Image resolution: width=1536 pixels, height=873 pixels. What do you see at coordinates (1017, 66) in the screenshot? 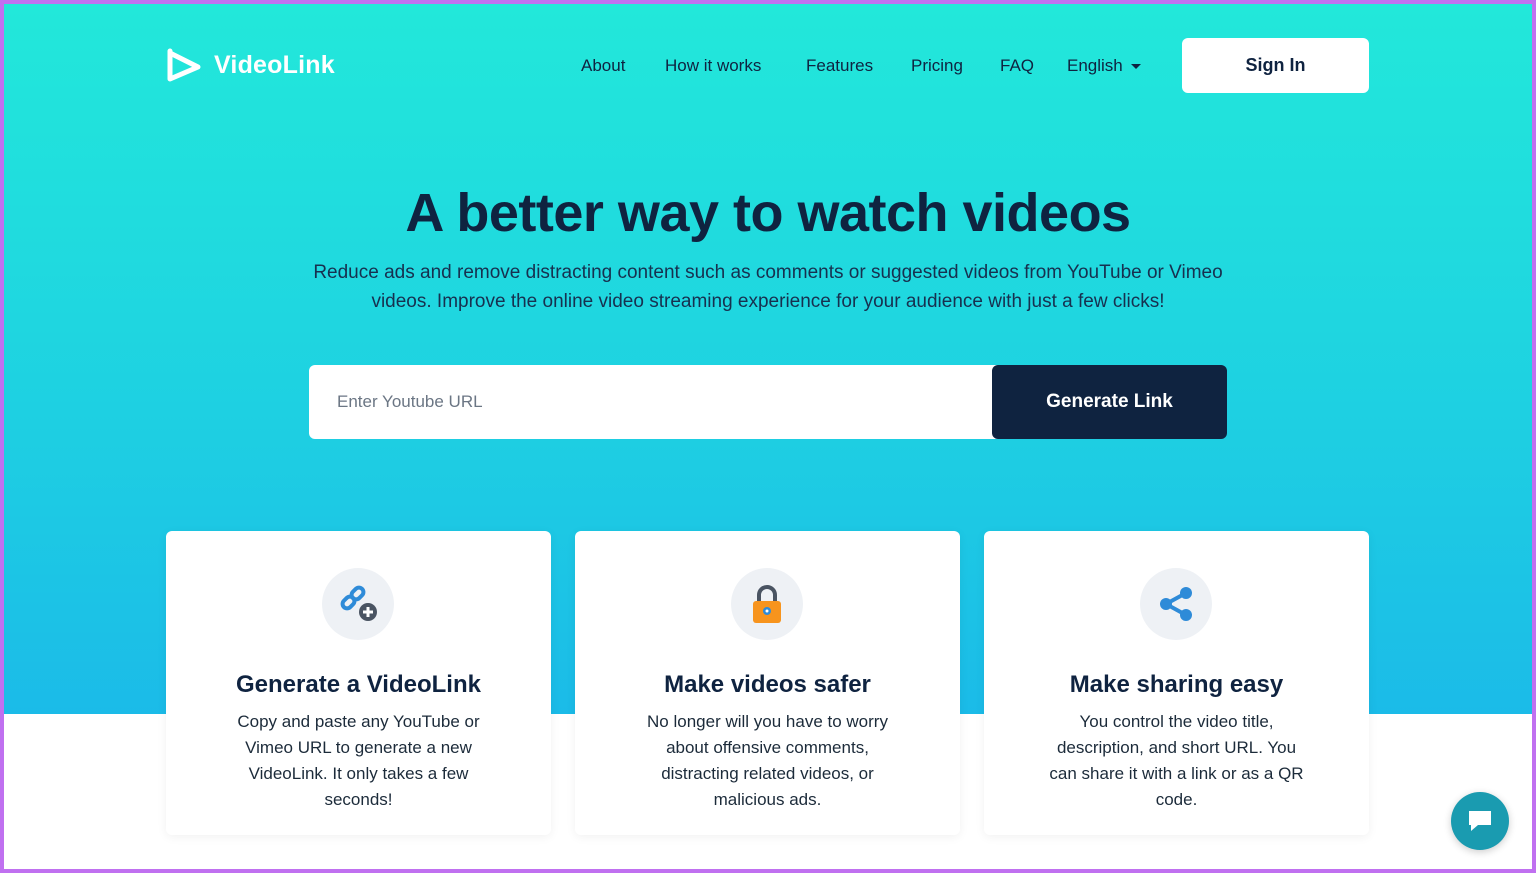
I see `nav-item-faq: FAQ` at bounding box center [1017, 66].